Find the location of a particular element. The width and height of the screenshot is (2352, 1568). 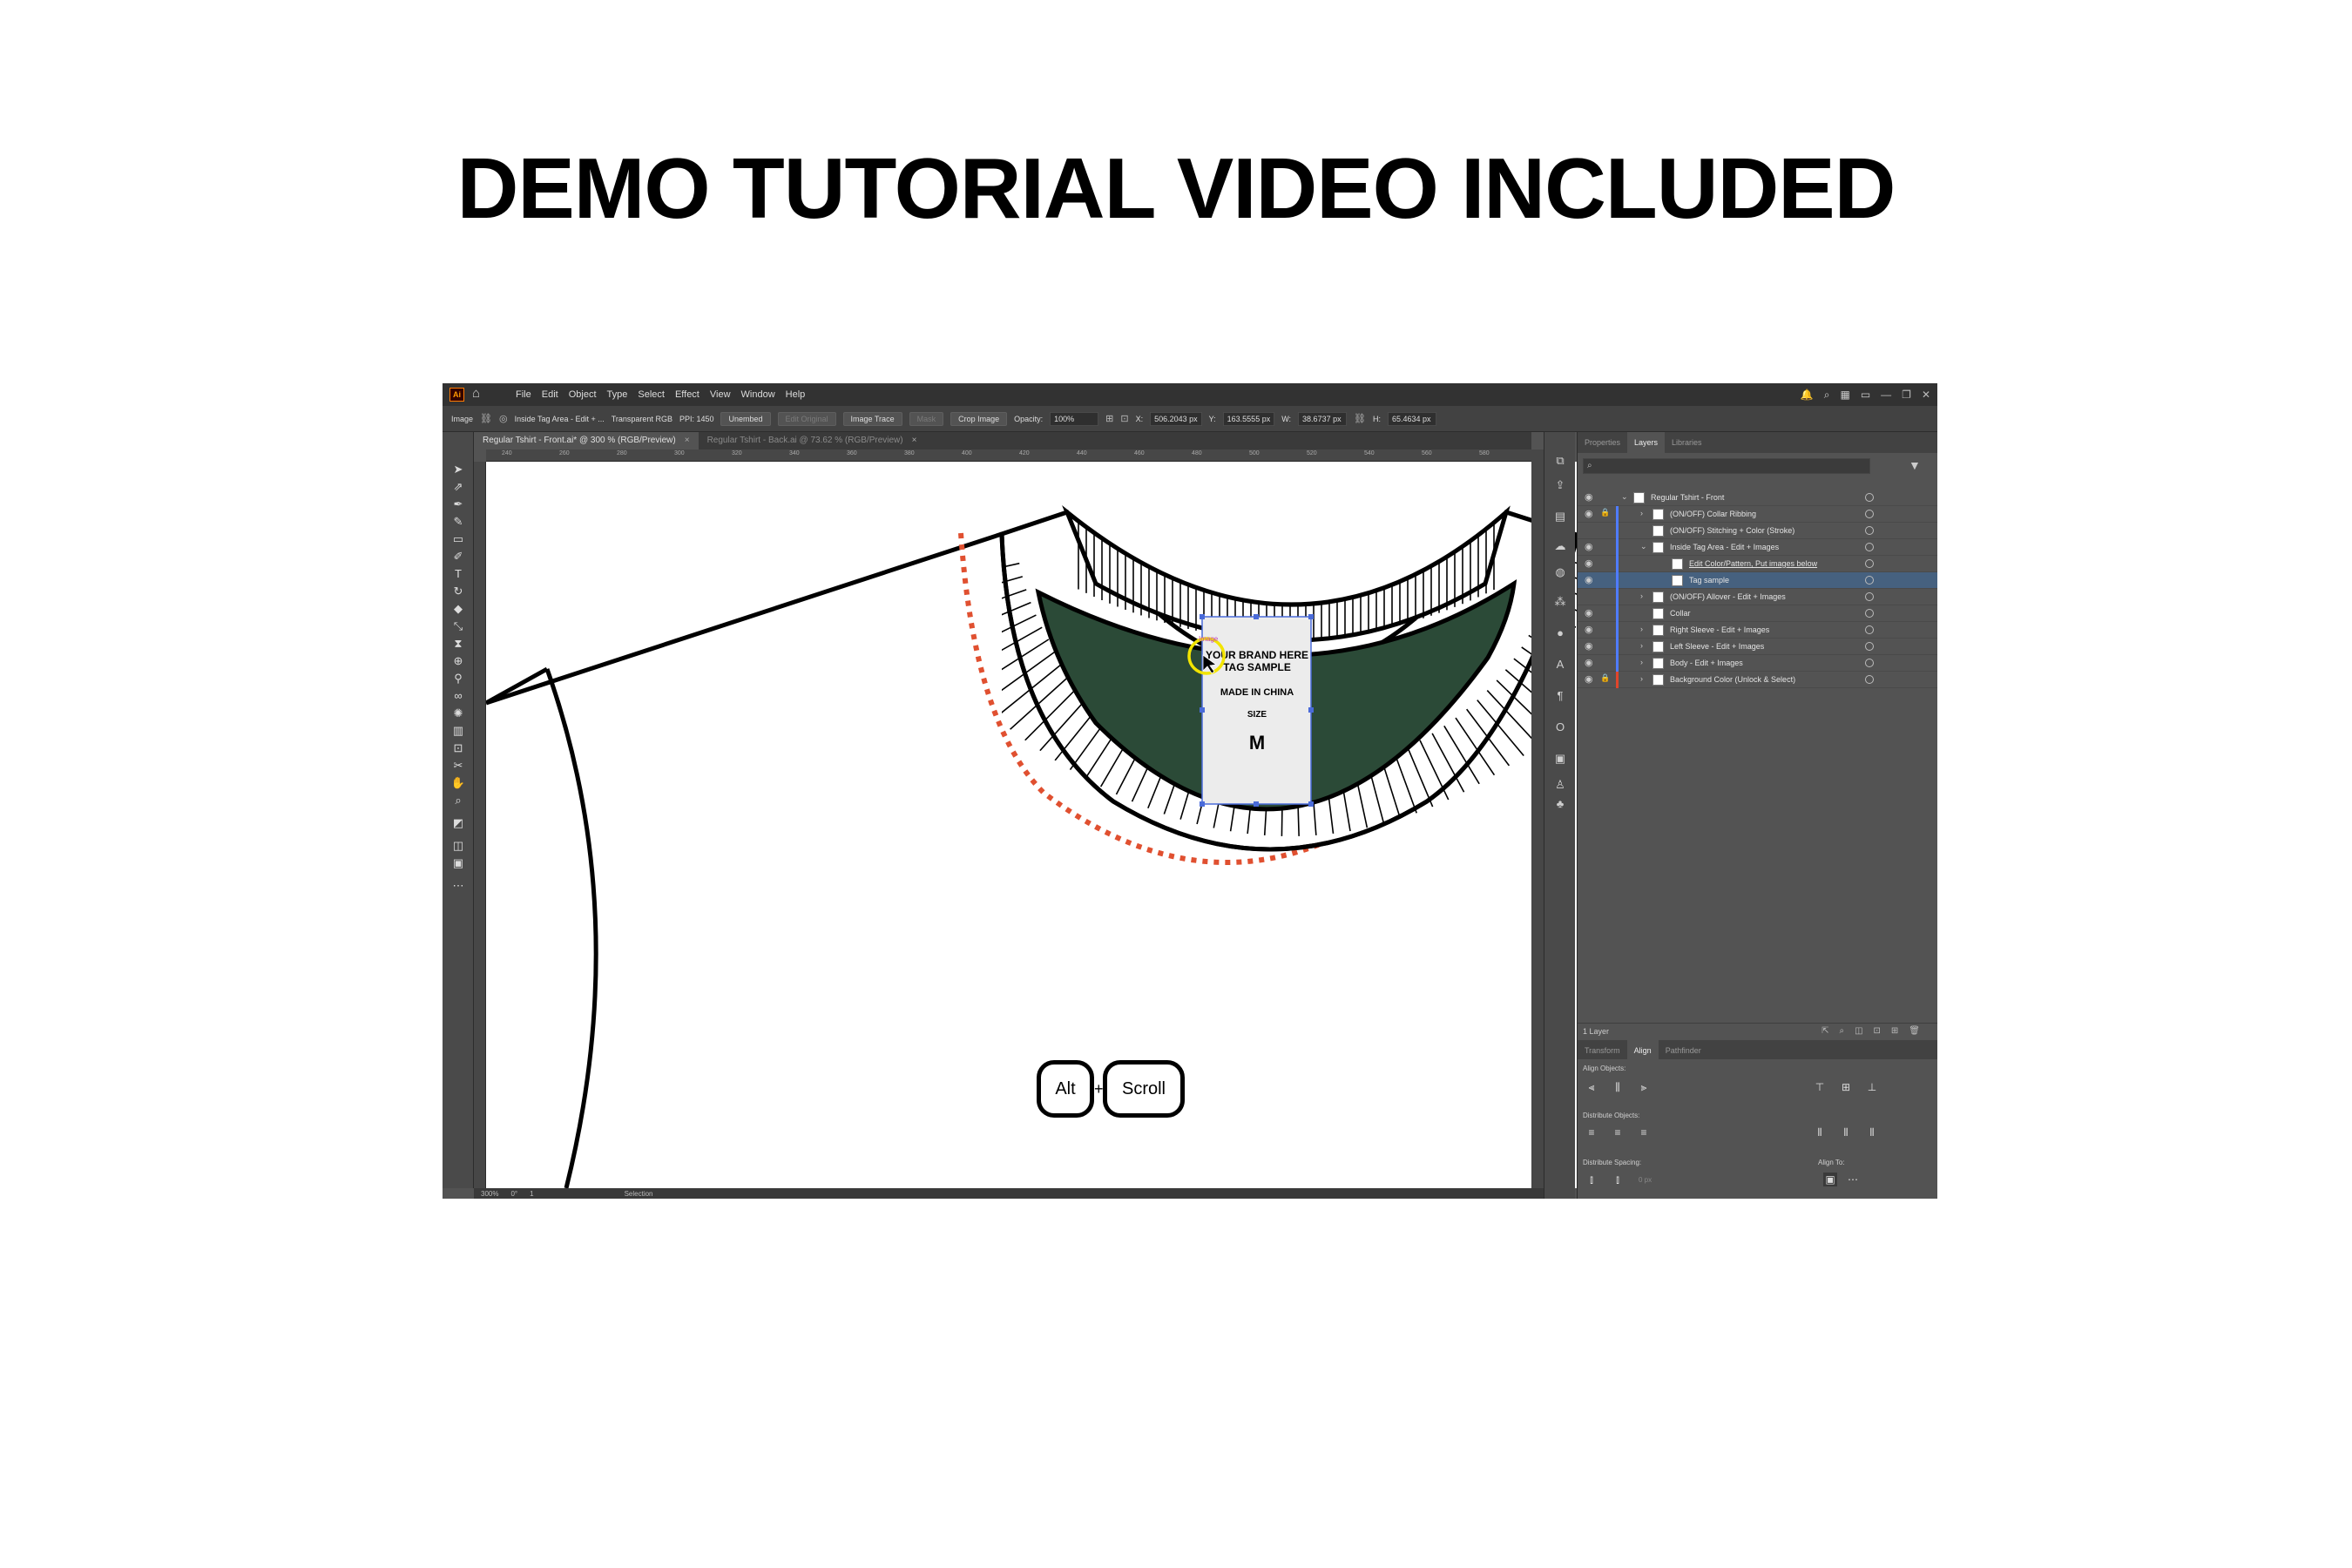

mask-button: Mask is located at coordinates (926, 418).